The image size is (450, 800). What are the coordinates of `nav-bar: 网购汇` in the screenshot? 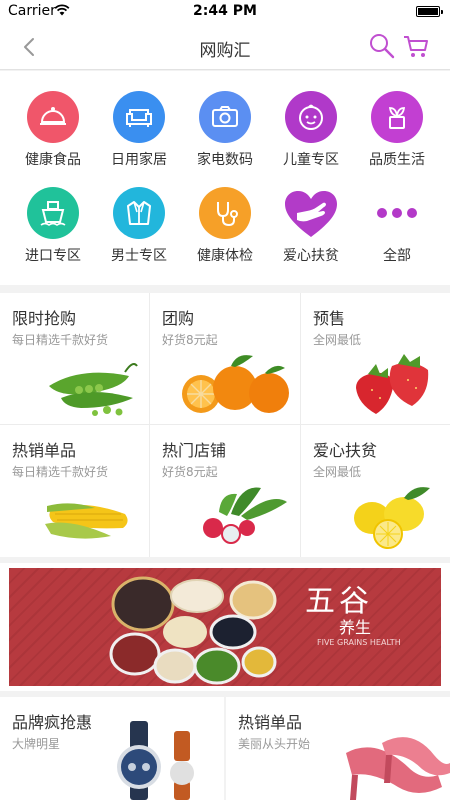 It's located at (225, 47).